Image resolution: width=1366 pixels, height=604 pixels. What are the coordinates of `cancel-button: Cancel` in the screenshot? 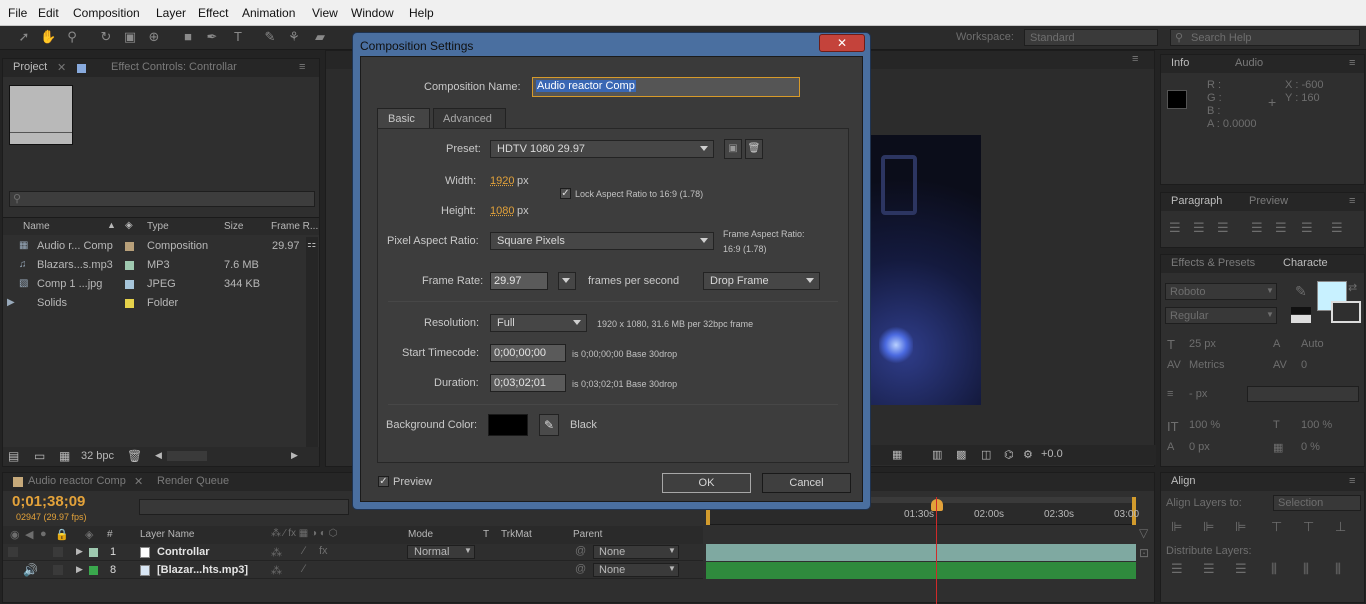 It's located at (806, 483).